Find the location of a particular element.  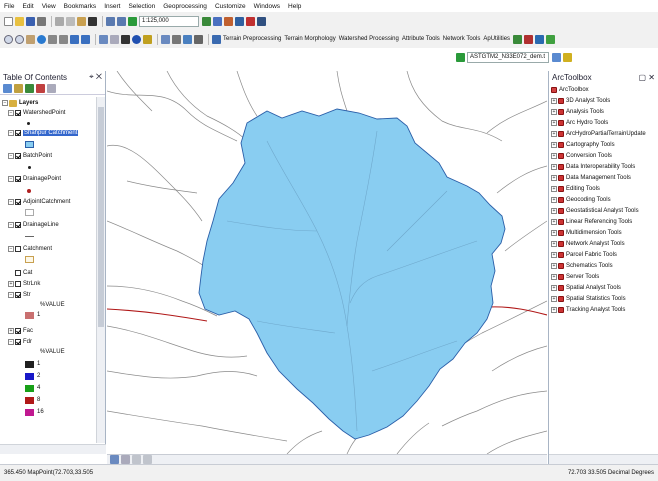

paste-icon is located at coordinates (81, 21).